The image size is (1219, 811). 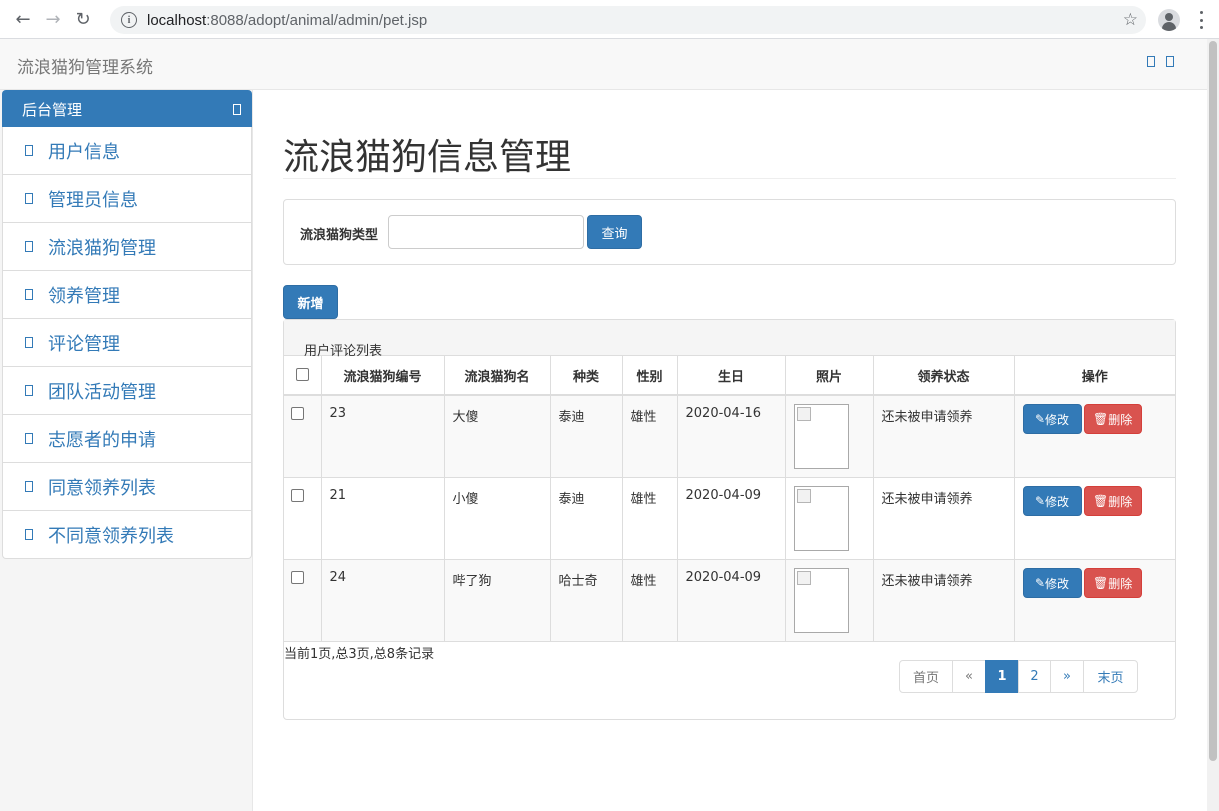 What do you see at coordinates (127, 391) in the screenshot?
I see `sidebar-item-team-activity: 团队活动管理` at bounding box center [127, 391].